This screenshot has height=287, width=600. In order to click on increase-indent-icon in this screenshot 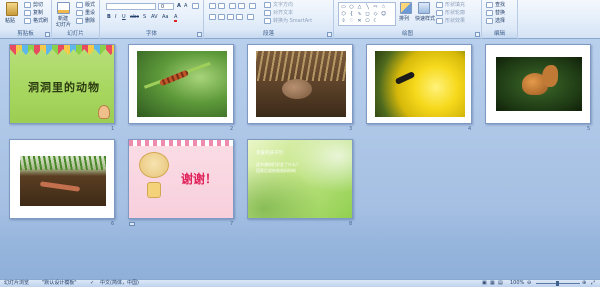, I will do `click(241, 6)`.